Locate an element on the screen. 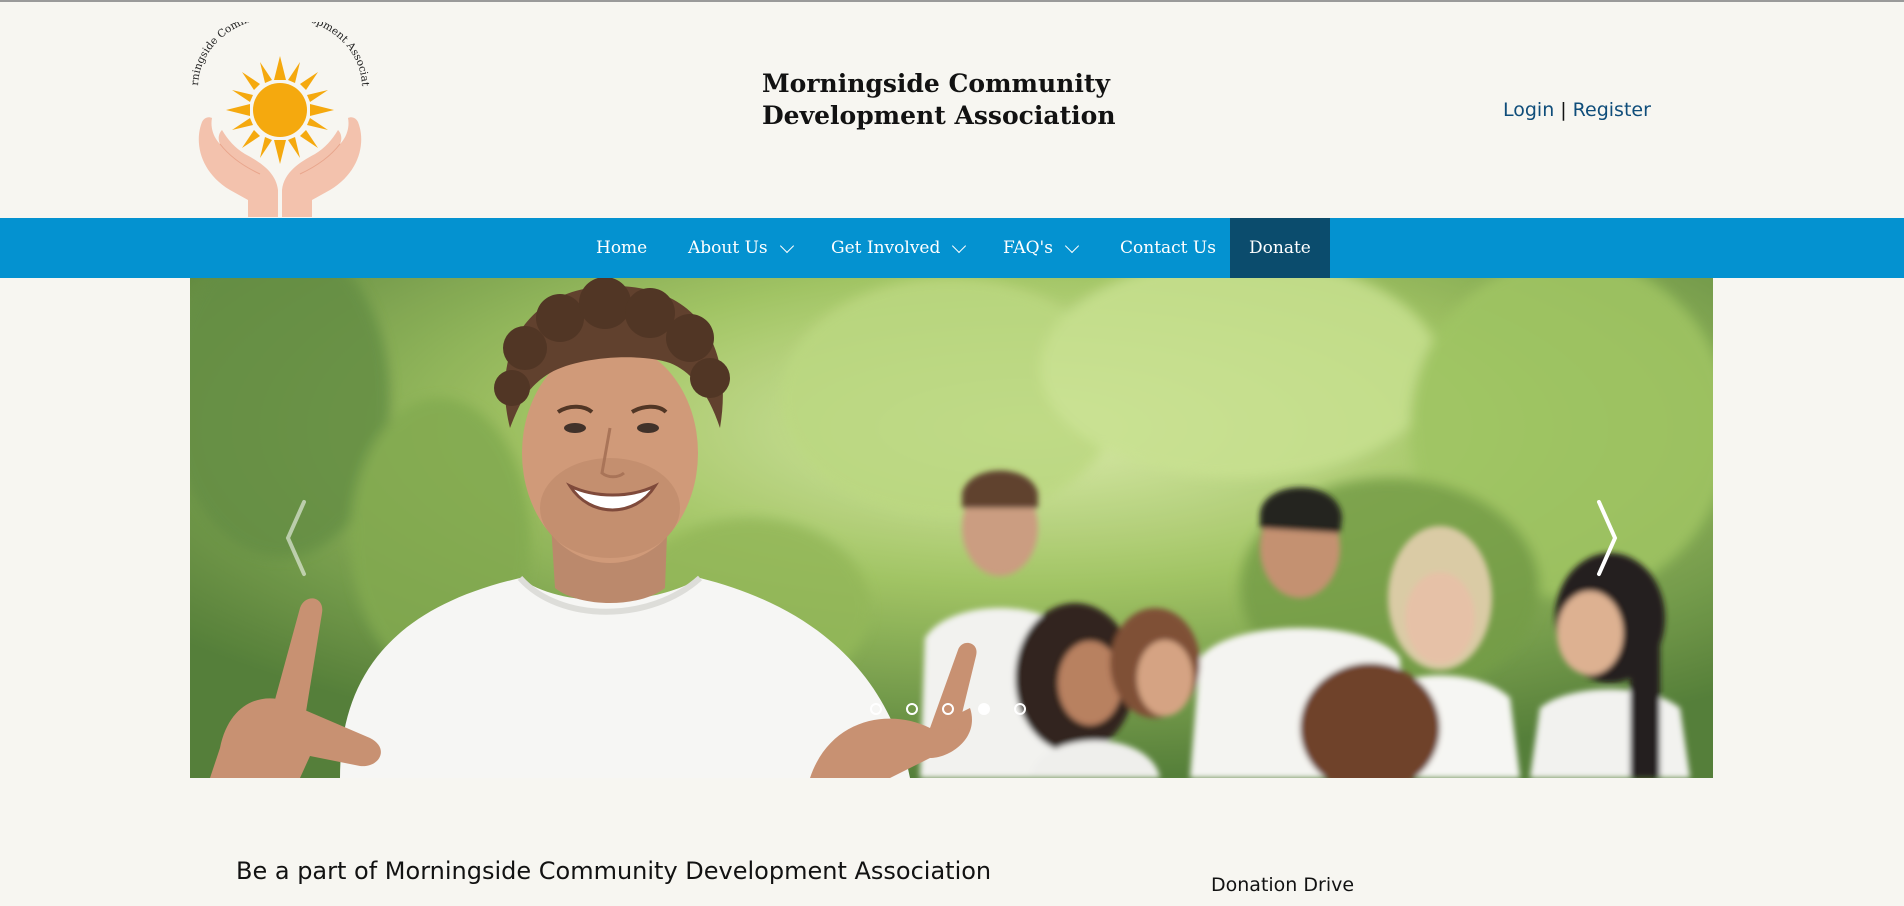  nav-item-label: Contact Us is located at coordinates (1168, 248).